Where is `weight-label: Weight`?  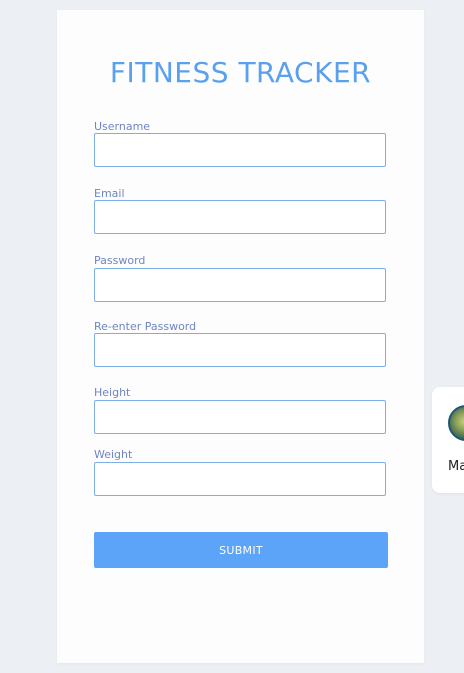 weight-label: Weight is located at coordinates (113, 454).